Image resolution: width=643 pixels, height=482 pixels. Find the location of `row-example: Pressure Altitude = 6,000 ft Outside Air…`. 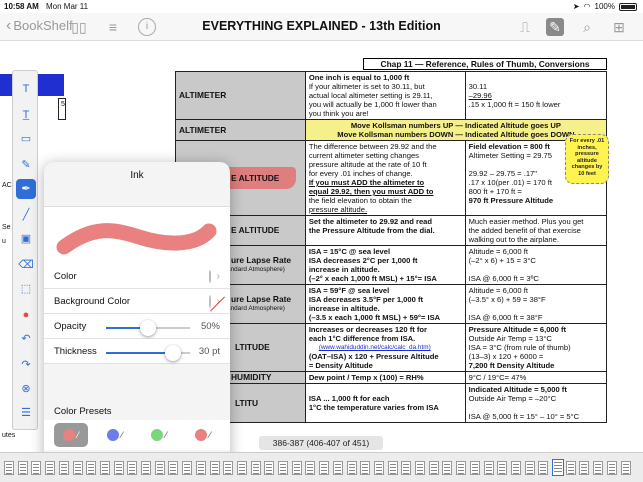

row-example: Pressure Altitude = 6,000 ft Outside Air… is located at coordinates (536, 347).